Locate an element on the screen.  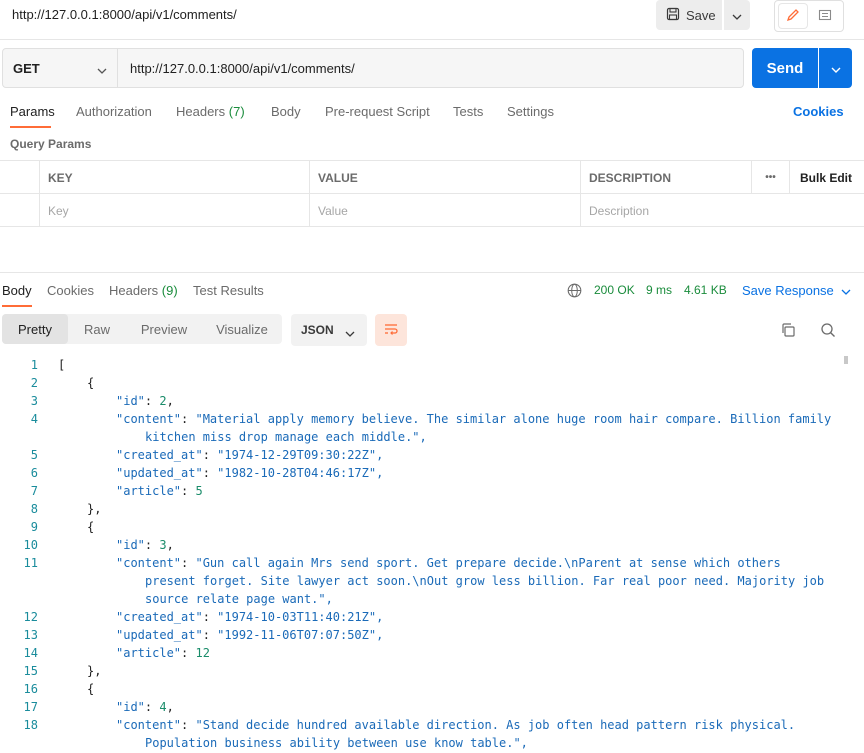
view-pretty: Pretty is located at coordinates (35, 329).